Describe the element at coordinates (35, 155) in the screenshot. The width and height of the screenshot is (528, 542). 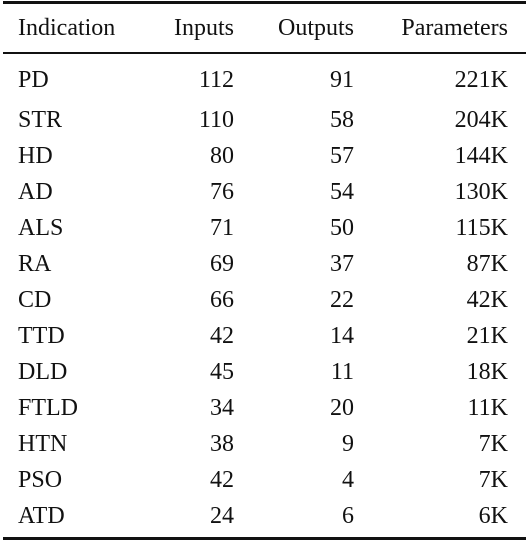
I see `cell-indication: HD` at that location.